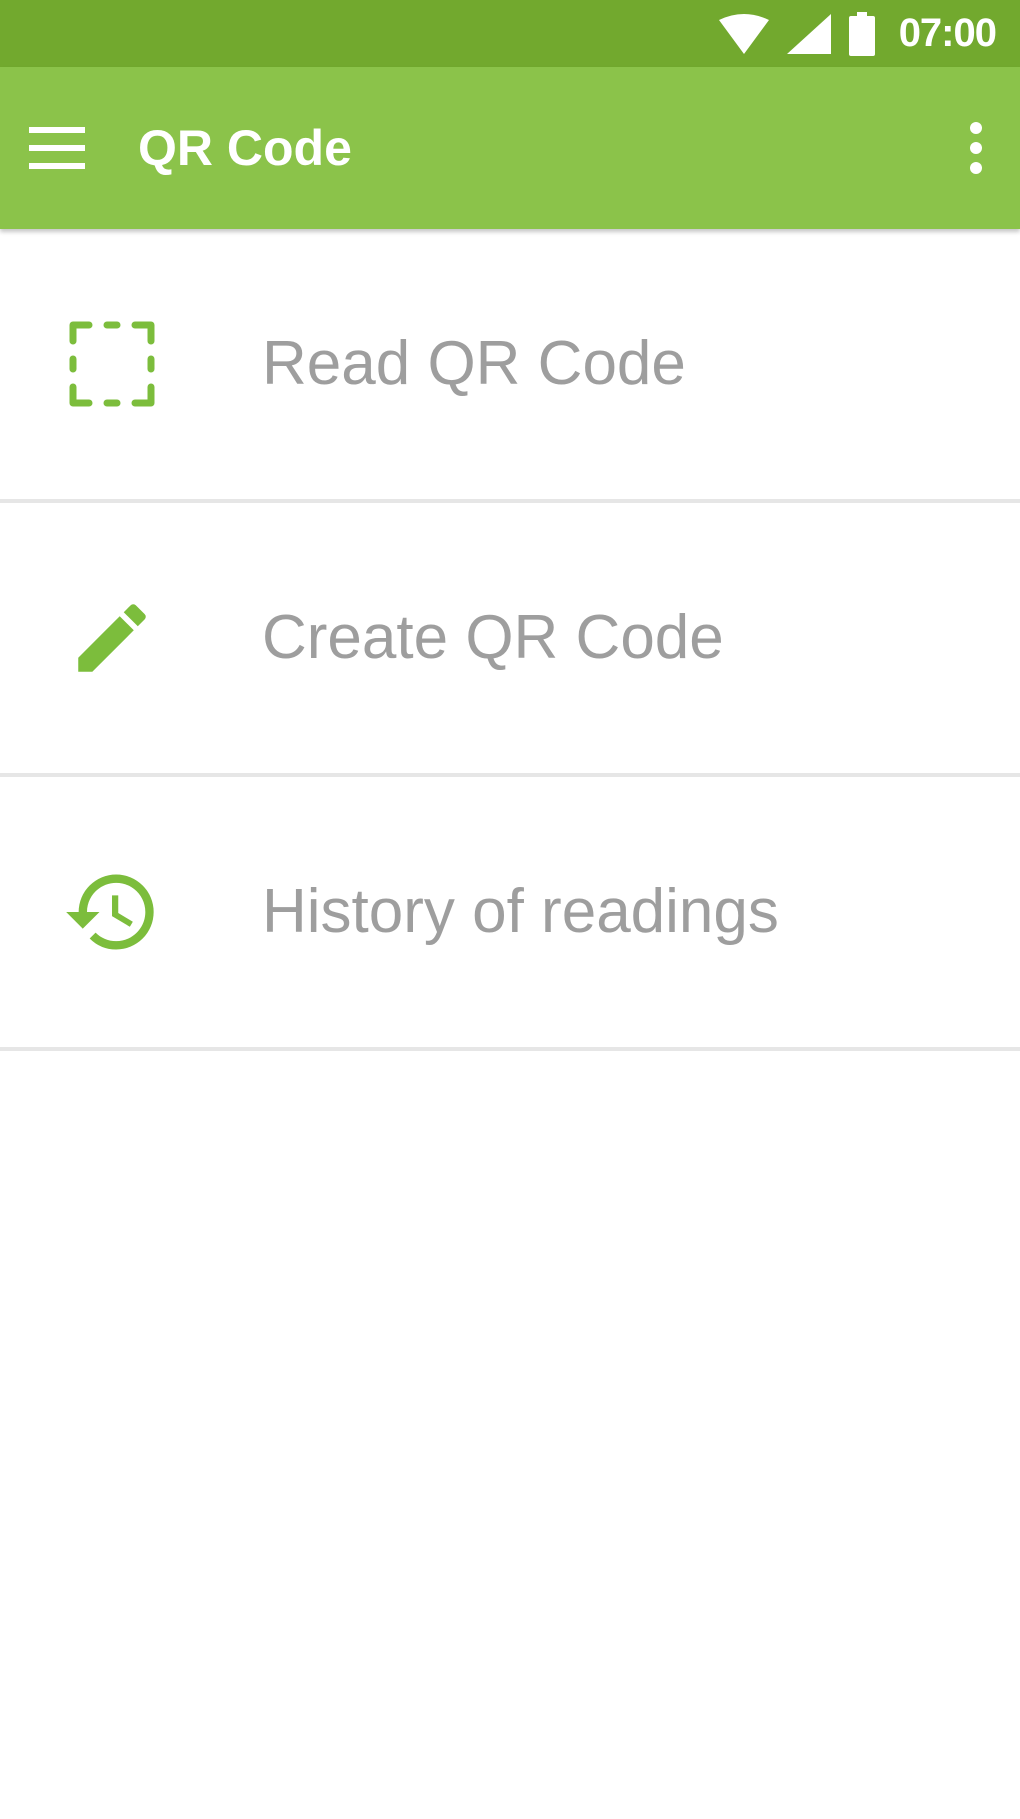 The width and height of the screenshot is (1020, 1819). I want to click on status-bar: 07:00, so click(510, 33).